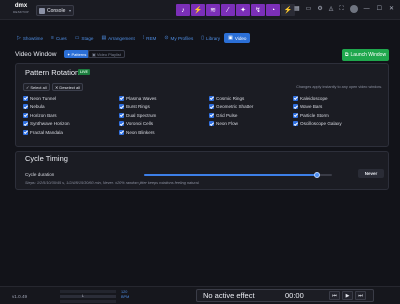 Image resolution: width=400 pixels, height=304 pixels. I want to click on app-logo: dmx DESKTOP, so click(21, 8).